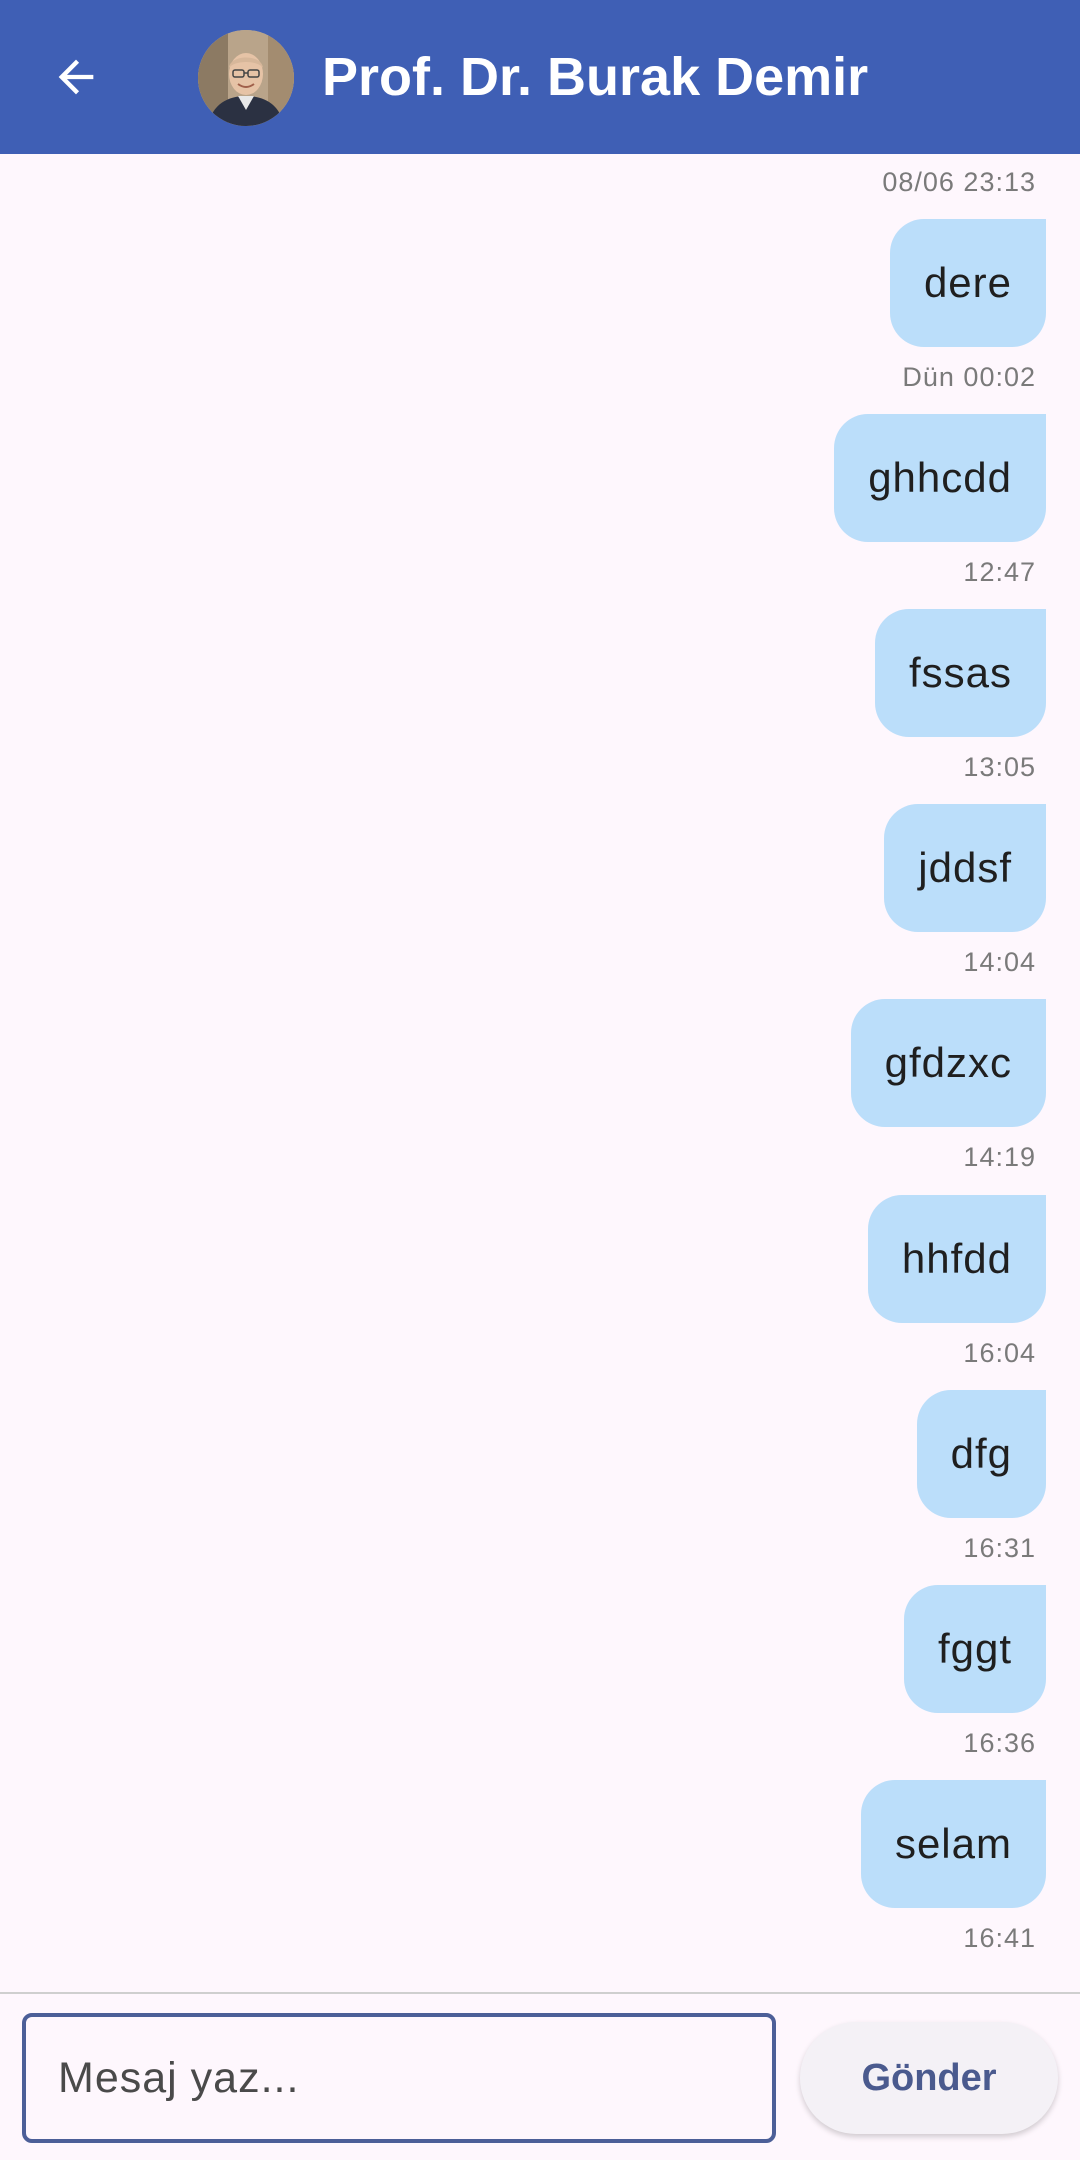  I want to click on app-bar: Prof. Dr. Burak Demir, so click(540, 77).